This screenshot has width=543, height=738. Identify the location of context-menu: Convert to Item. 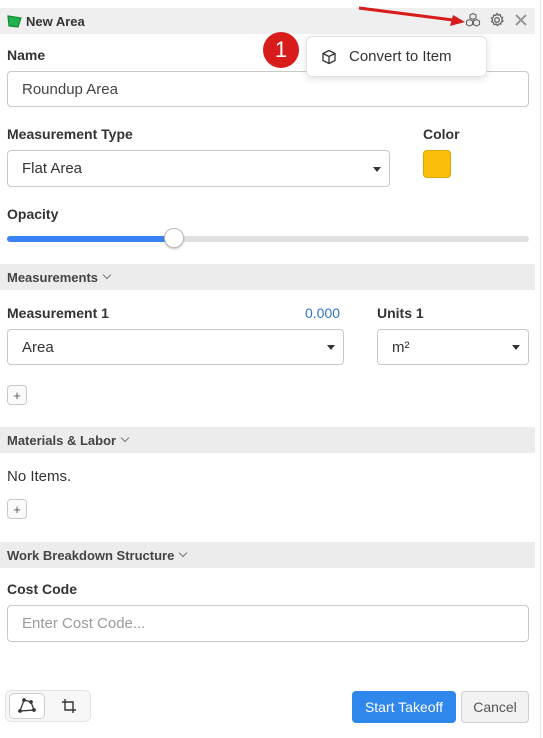
(396, 56).